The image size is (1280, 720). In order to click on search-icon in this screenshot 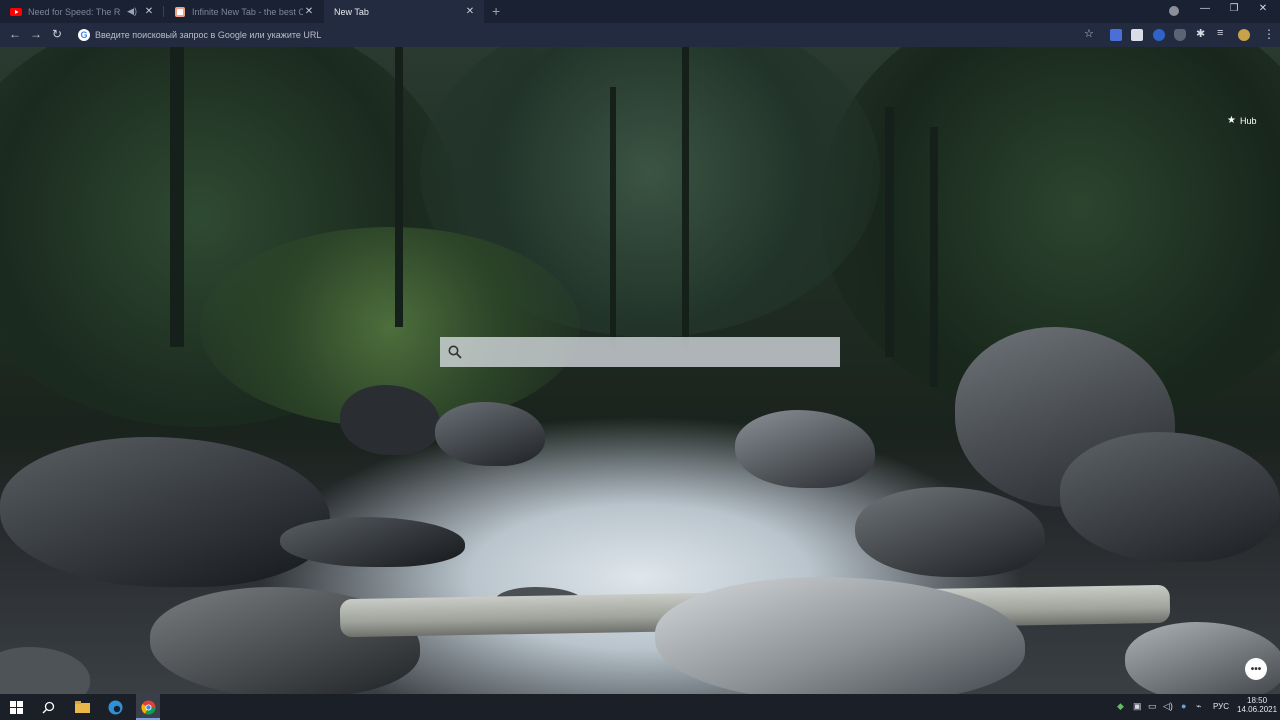, I will do `click(455, 352)`.